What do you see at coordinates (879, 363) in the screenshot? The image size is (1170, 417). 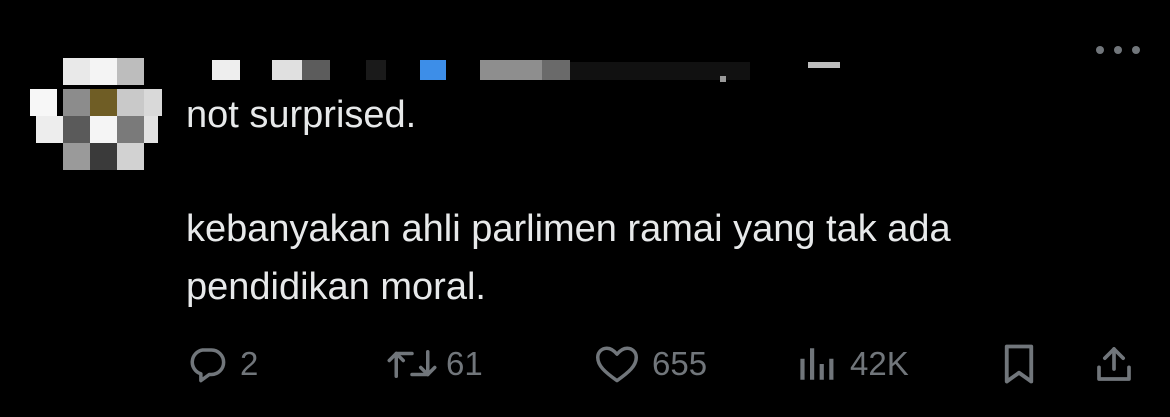 I see `views-count: 42K` at bounding box center [879, 363].